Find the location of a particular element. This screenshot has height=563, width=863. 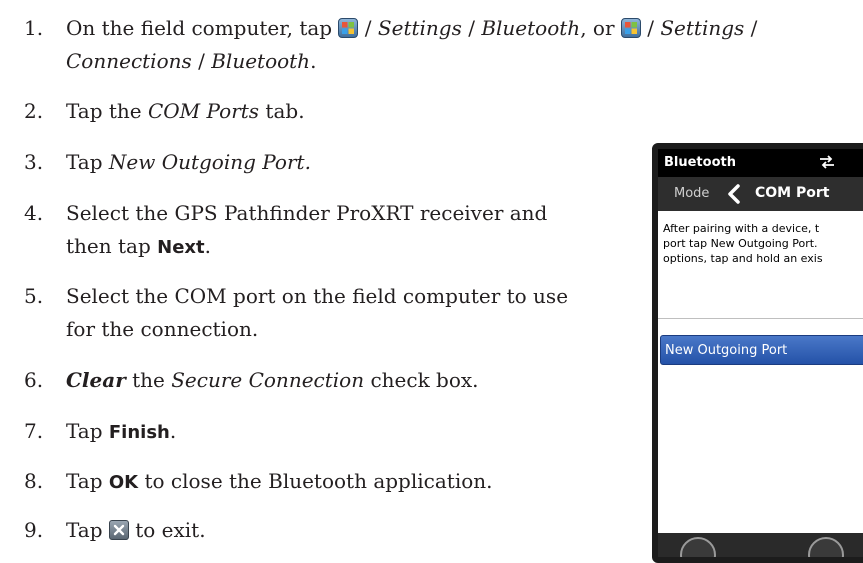

tab-com-ports: COM Port is located at coordinates (792, 193).